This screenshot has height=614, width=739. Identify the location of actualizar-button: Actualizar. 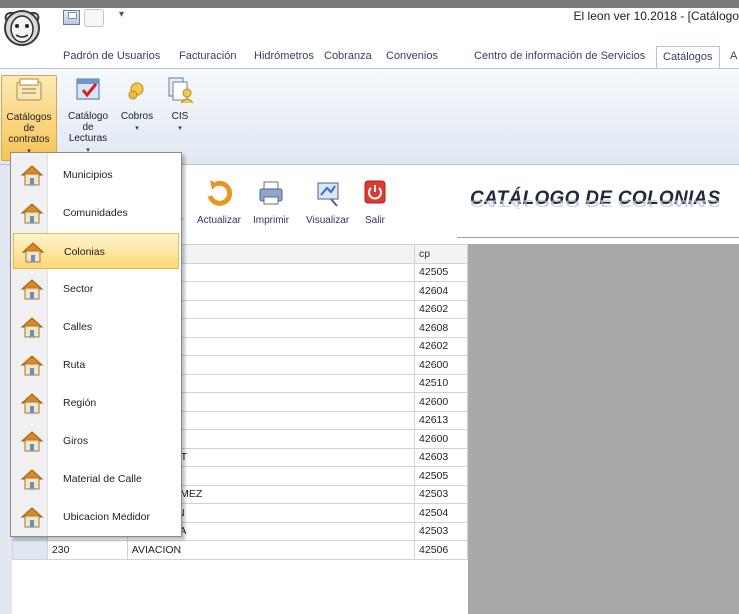
(219, 201).